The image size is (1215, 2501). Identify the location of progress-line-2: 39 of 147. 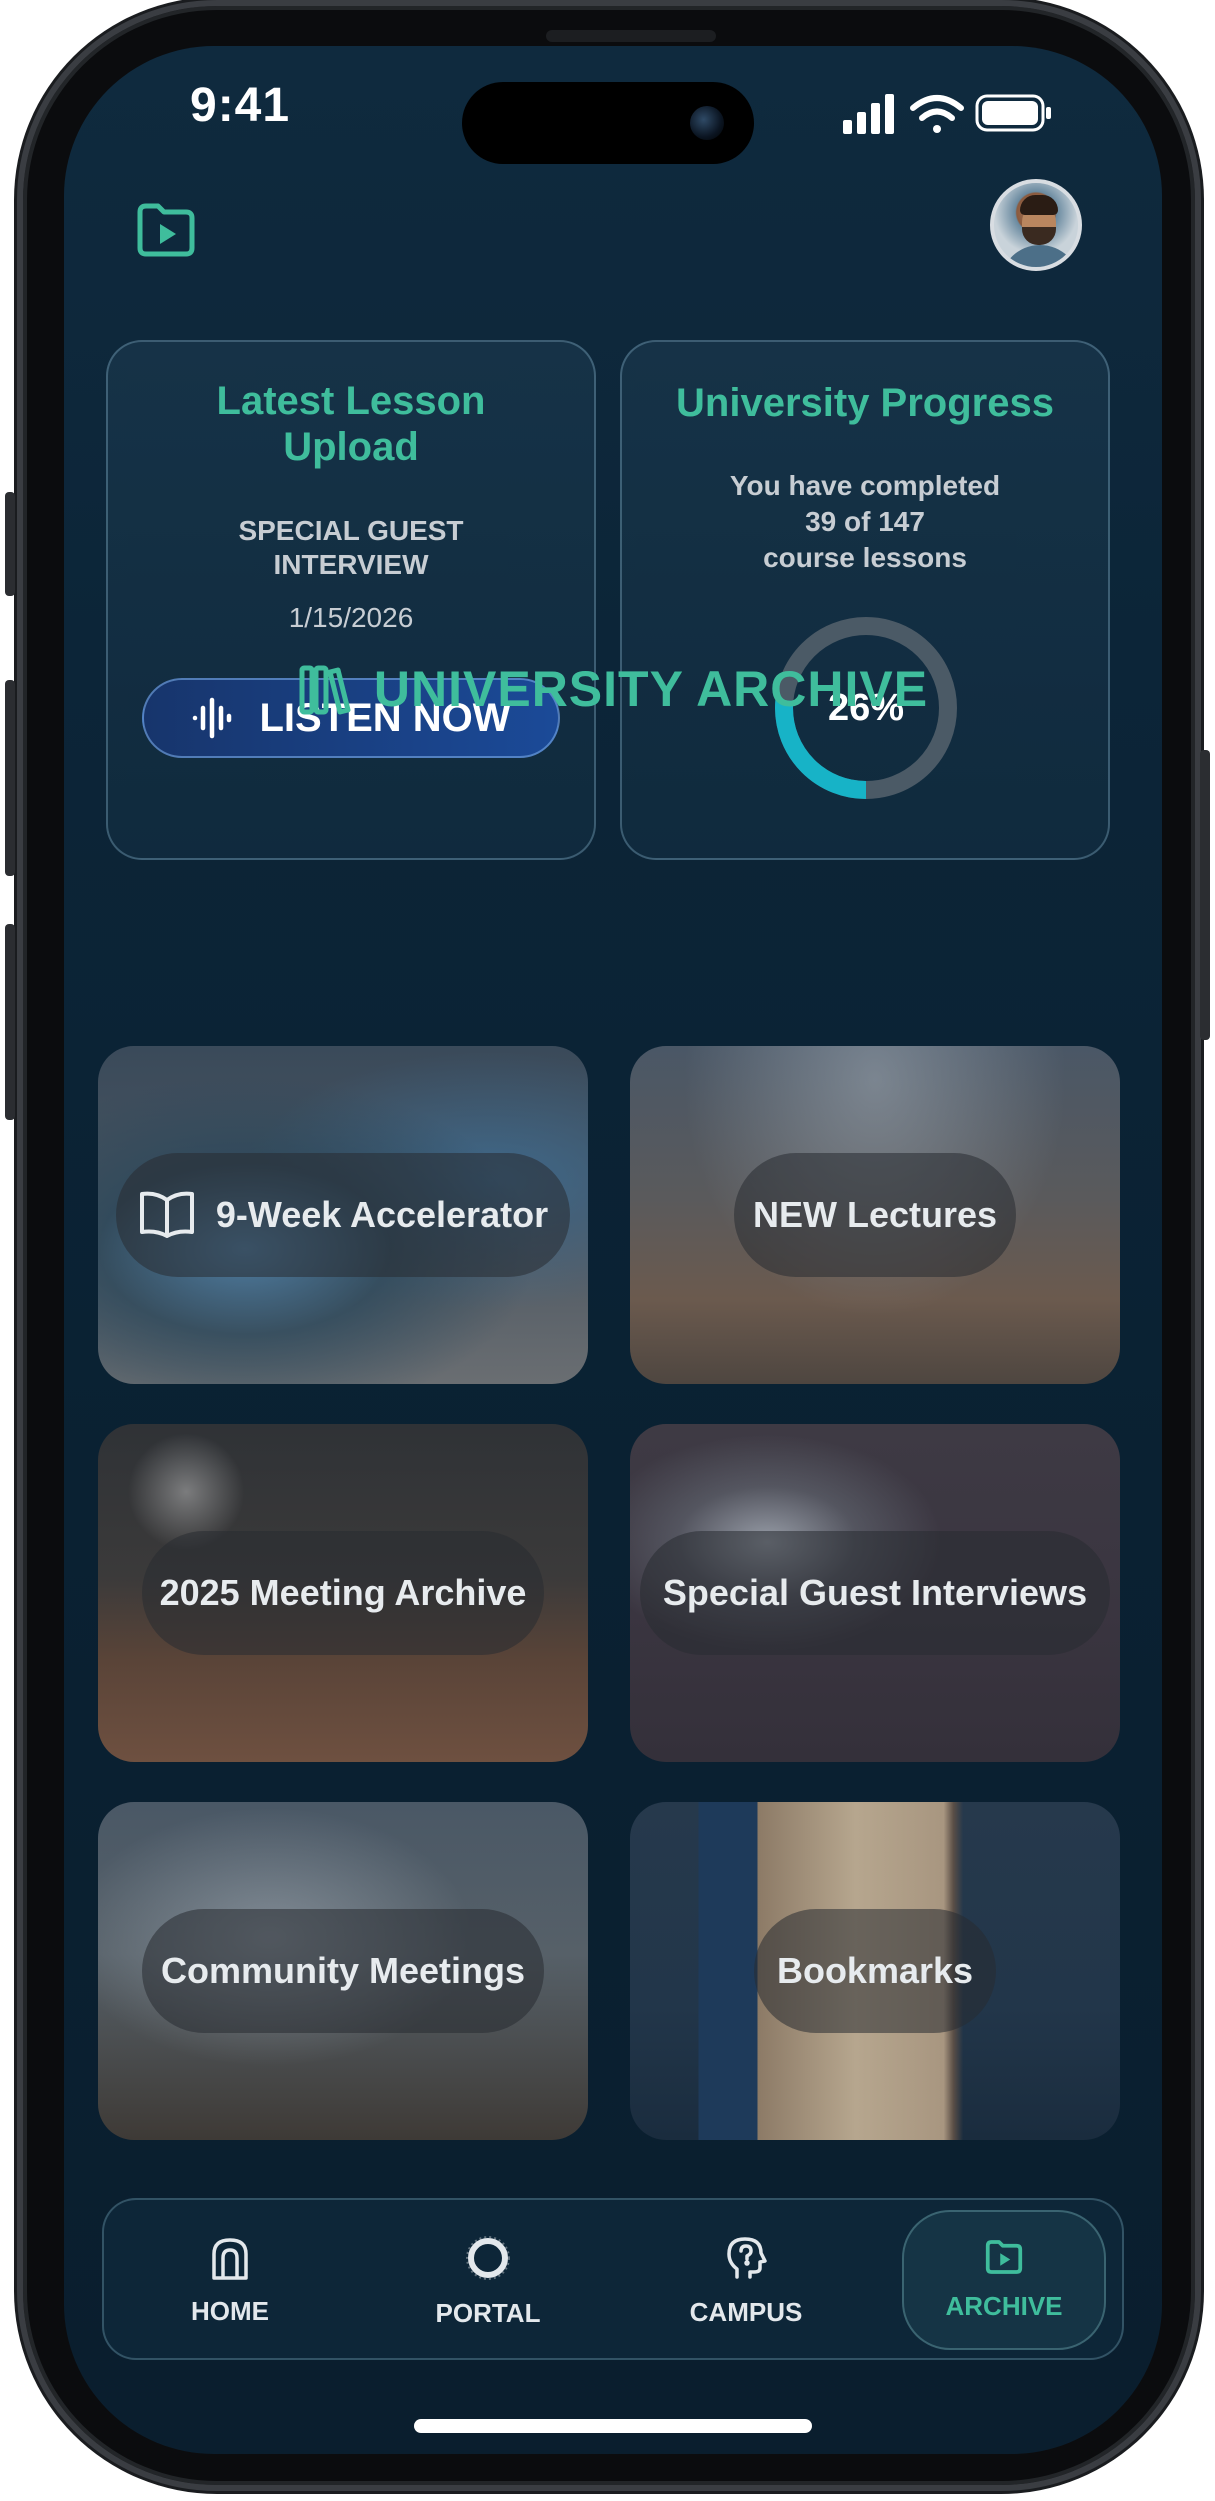
(865, 521).